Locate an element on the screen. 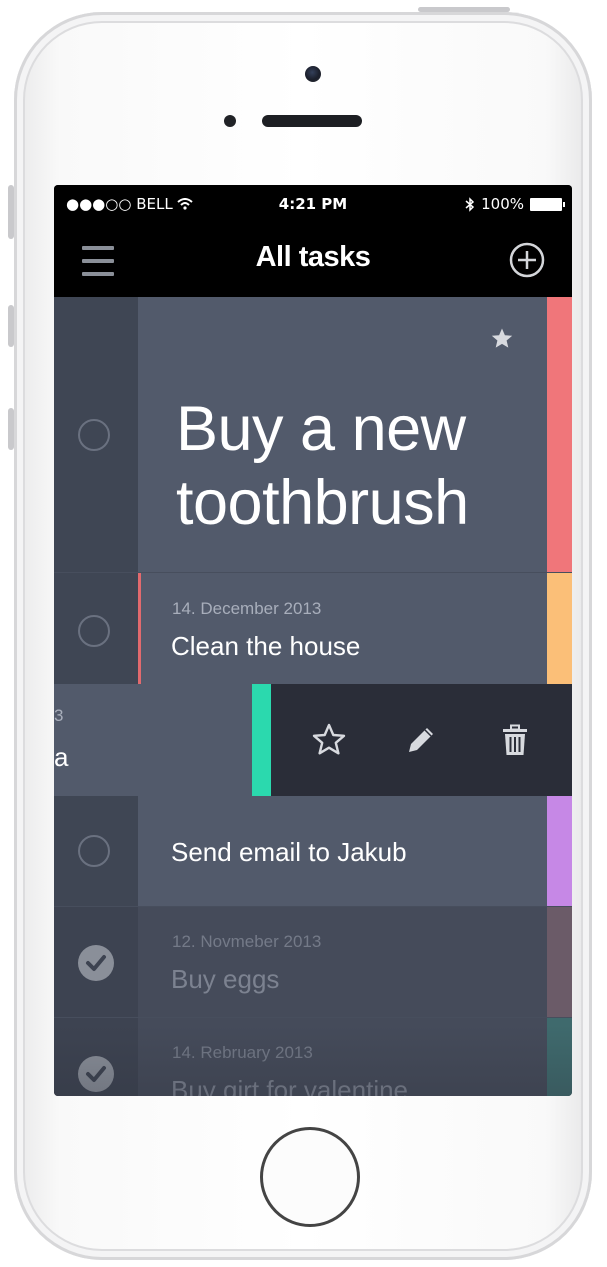 Image resolution: width=607 pixels, height=1267 pixels. task-row-completed: 12. Novmeber 2013 Buy eggs is located at coordinates (313, 962).